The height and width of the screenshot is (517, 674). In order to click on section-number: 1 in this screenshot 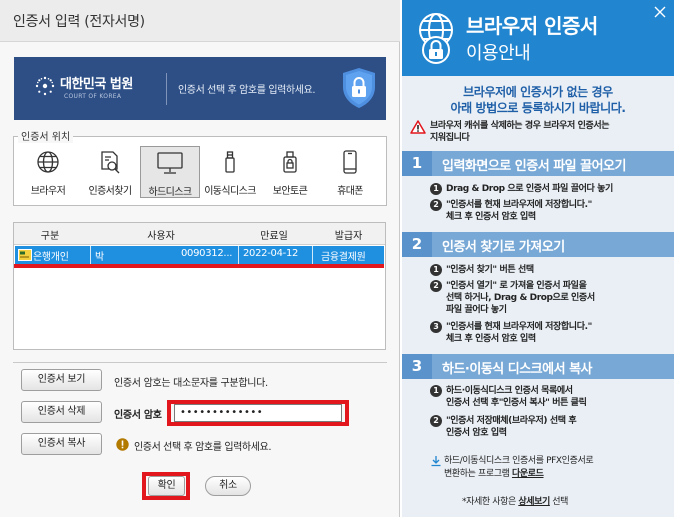, I will do `click(417, 163)`.